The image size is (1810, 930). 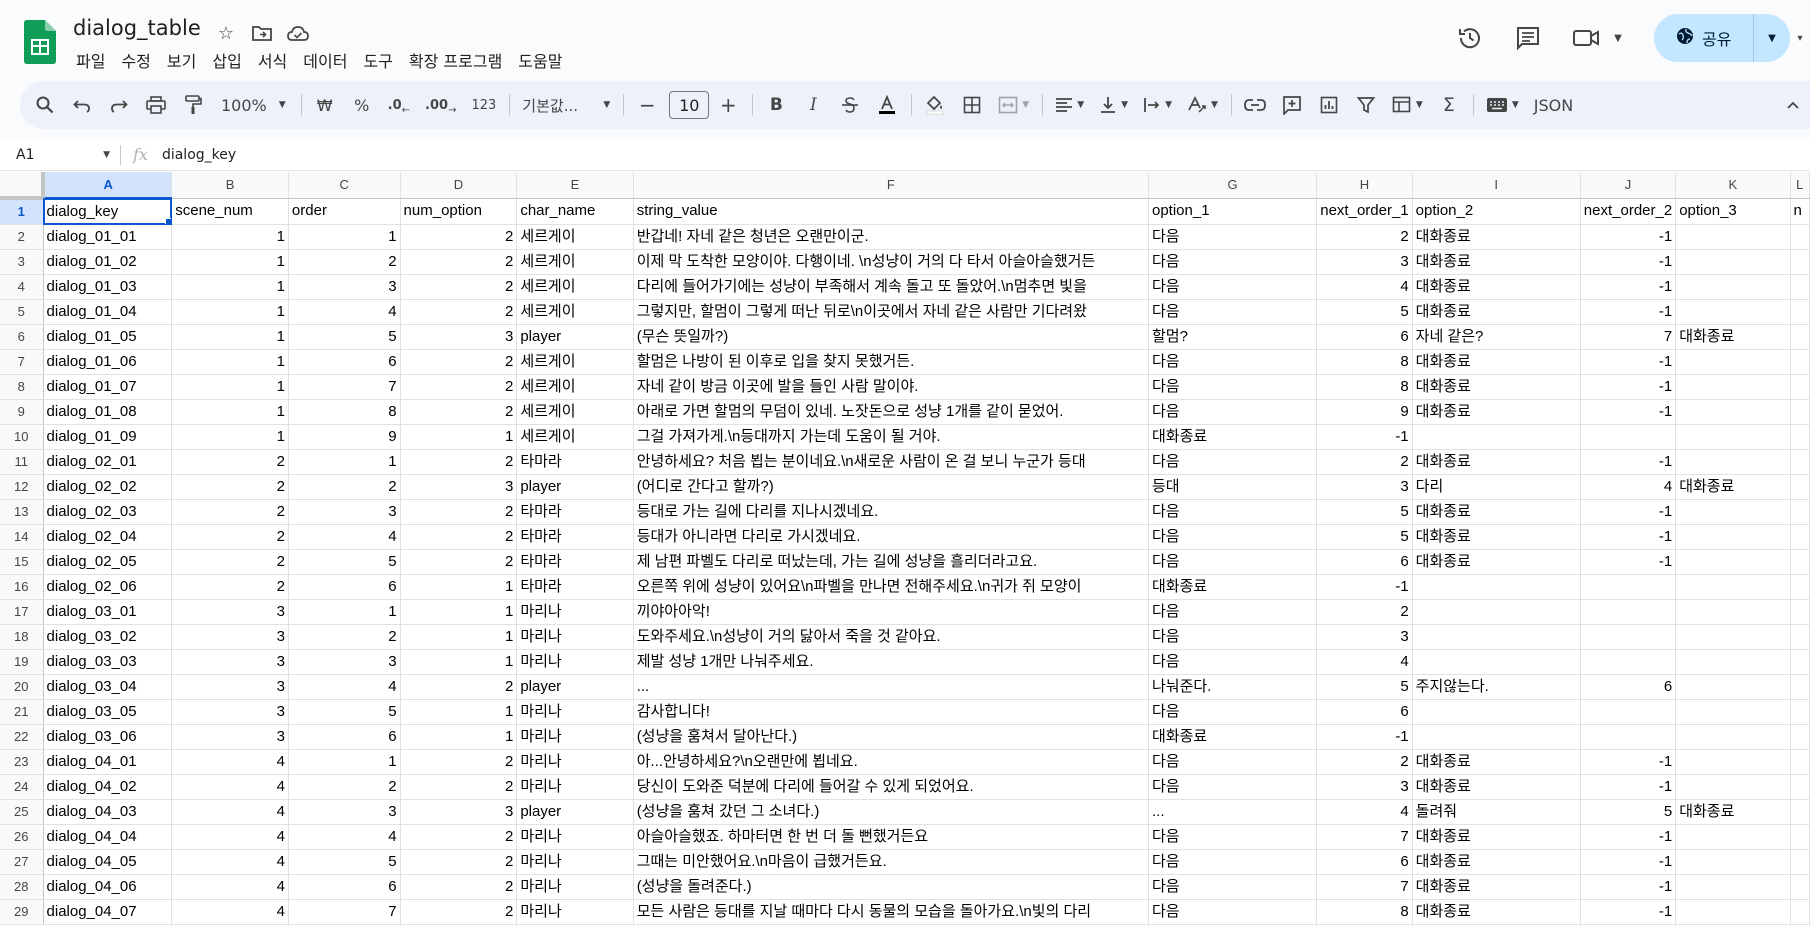 What do you see at coordinates (230, 562) in the screenshot?
I see `cell-b15: 2` at bounding box center [230, 562].